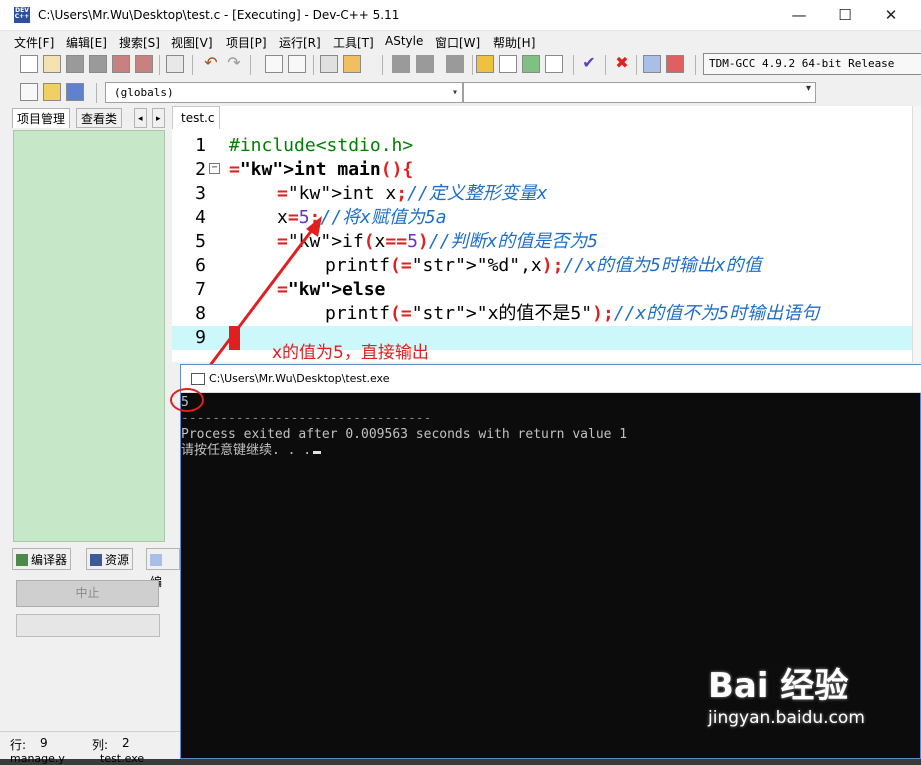 This screenshot has height=765, width=921. What do you see at coordinates (546, 146) in the screenshot?
I see `code-line: 1 #include<stdio.h>` at bounding box center [546, 146].